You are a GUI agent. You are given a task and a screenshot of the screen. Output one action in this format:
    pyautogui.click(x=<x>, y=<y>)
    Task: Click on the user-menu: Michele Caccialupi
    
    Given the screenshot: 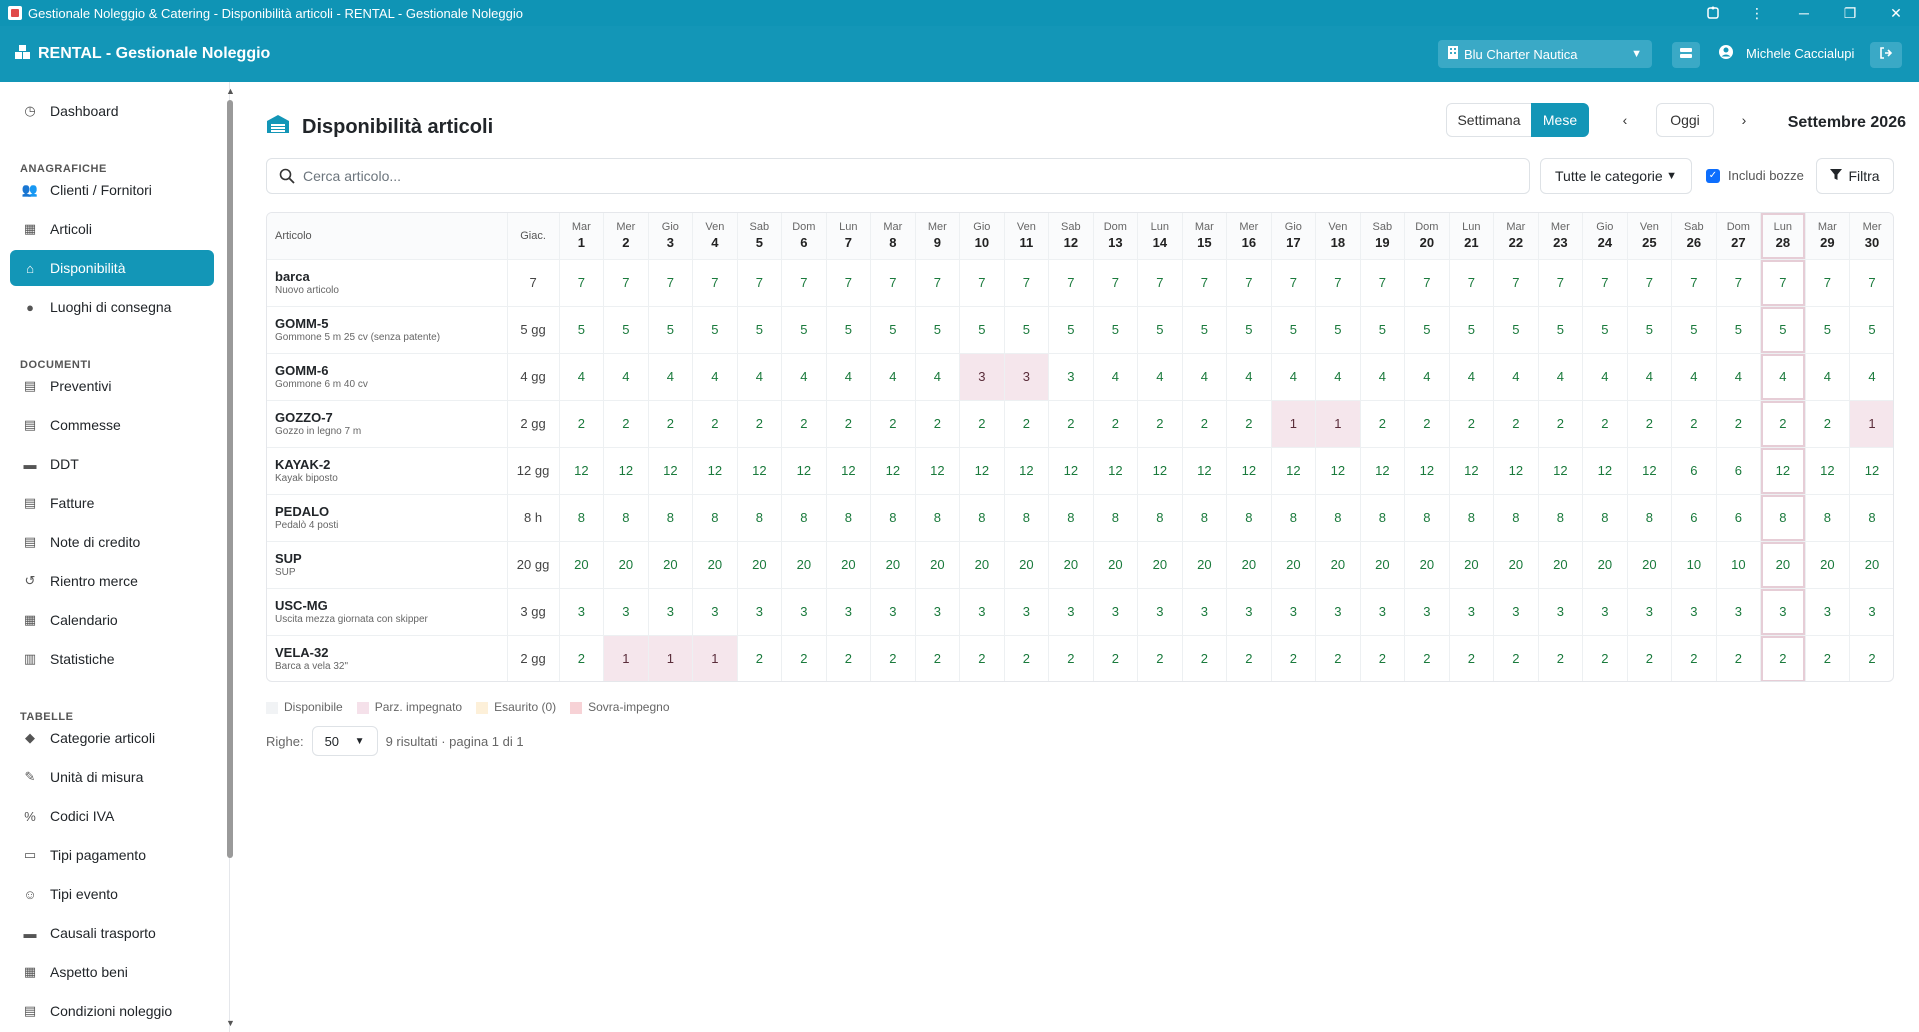 What is the action you would take?
    pyautogui.click(x=1786, y=53)
    